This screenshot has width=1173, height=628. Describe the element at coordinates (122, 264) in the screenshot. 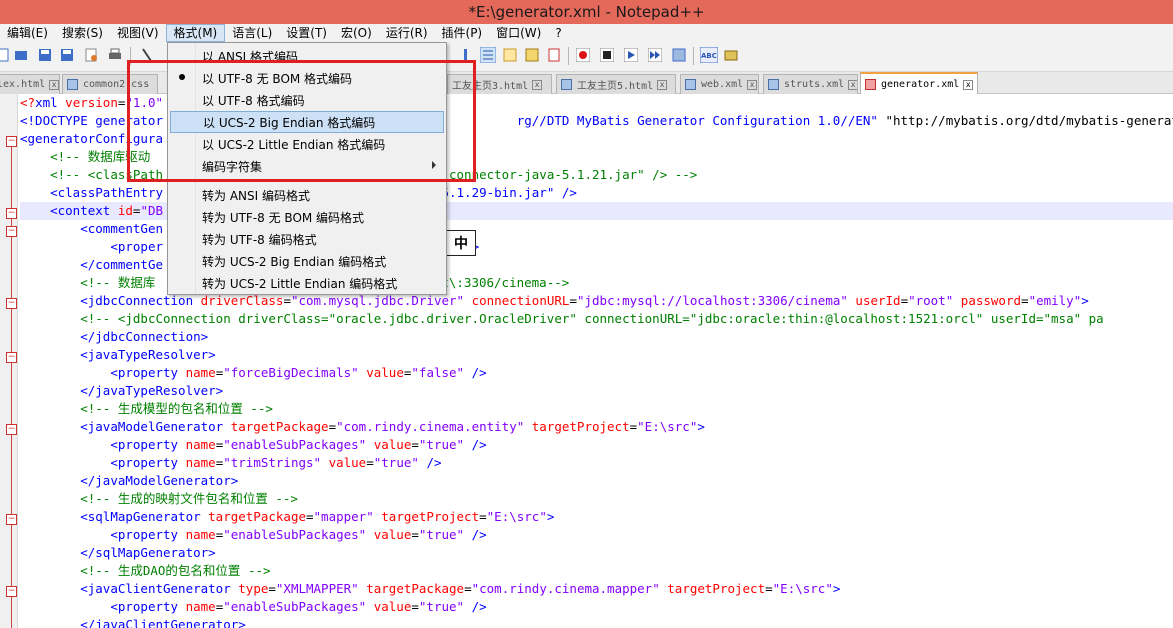

I see `code-token: </commentGe` at that location.